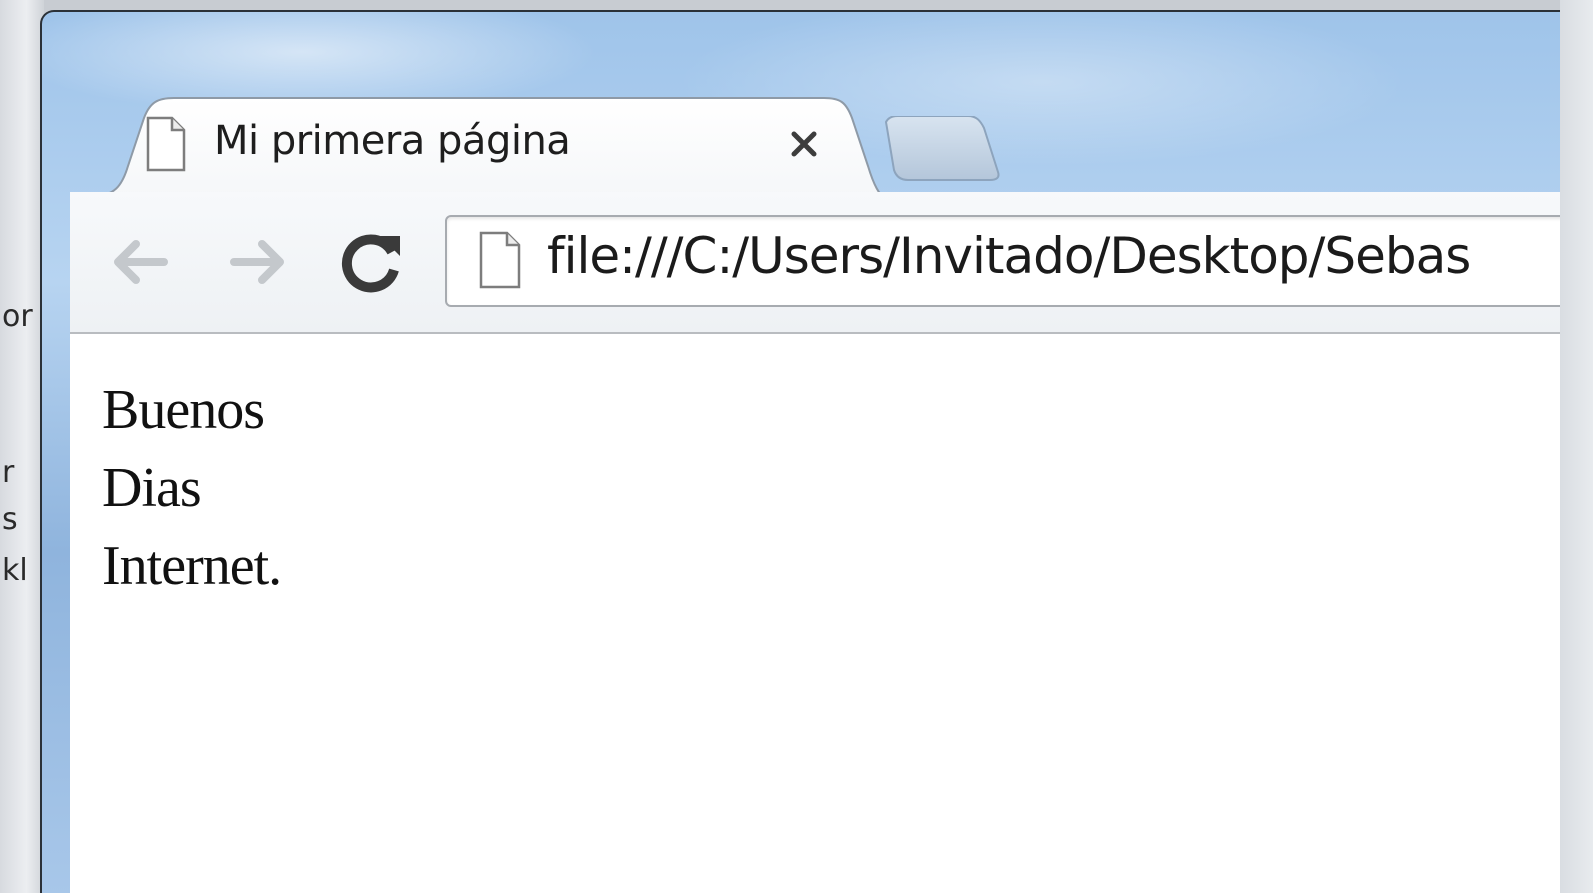 The width and height of the screenshot is (1593, 893). Describe the element at coordinates (937, 149) in the screenshot. I see `new-tab-icon` at that location.